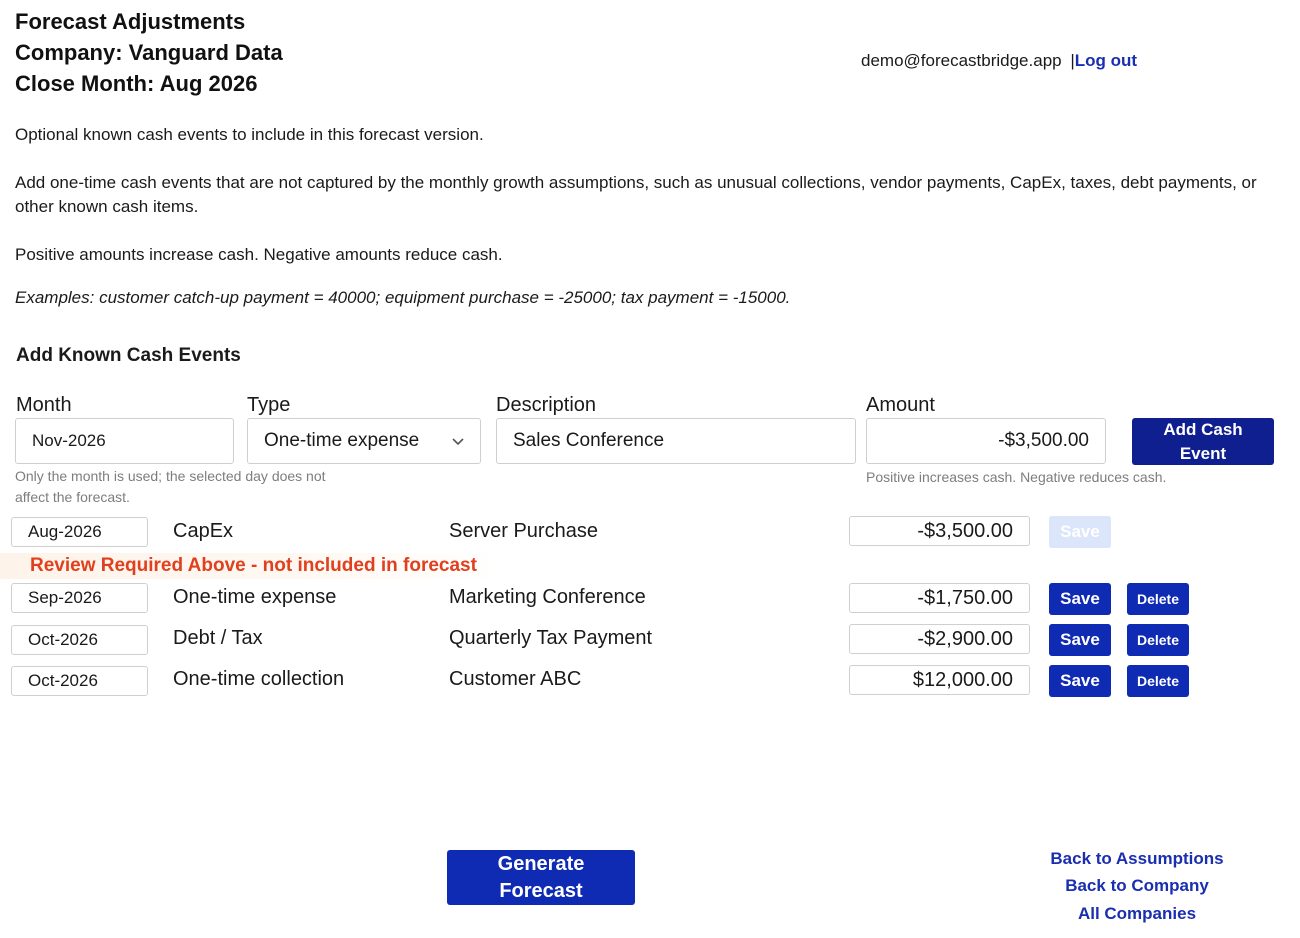 This screenshot has width=1300, height=938. I want to click on generate-forecast-button: Generate Forecast, so click(541, 877).